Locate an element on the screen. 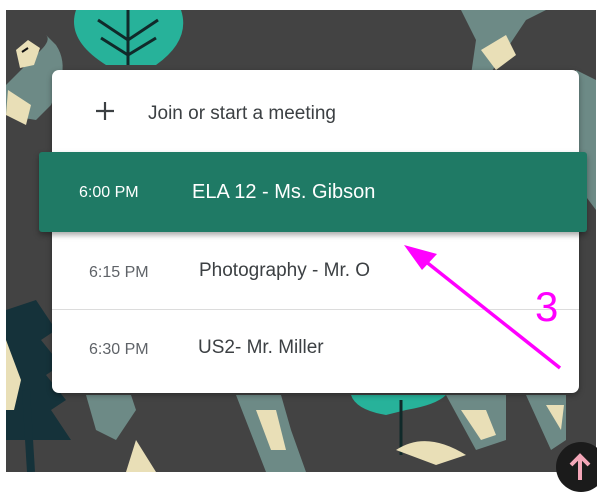 This screenshot has height=492, width=597. floating-action-button is located at coordinates (576, 467).